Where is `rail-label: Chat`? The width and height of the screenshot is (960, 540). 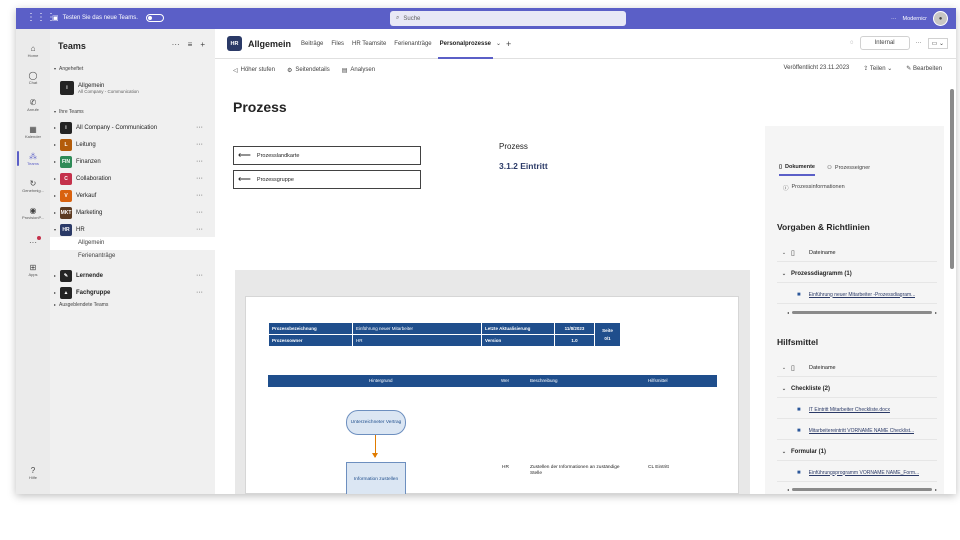 rail-label: Chat is located at coordinates (33, 82).